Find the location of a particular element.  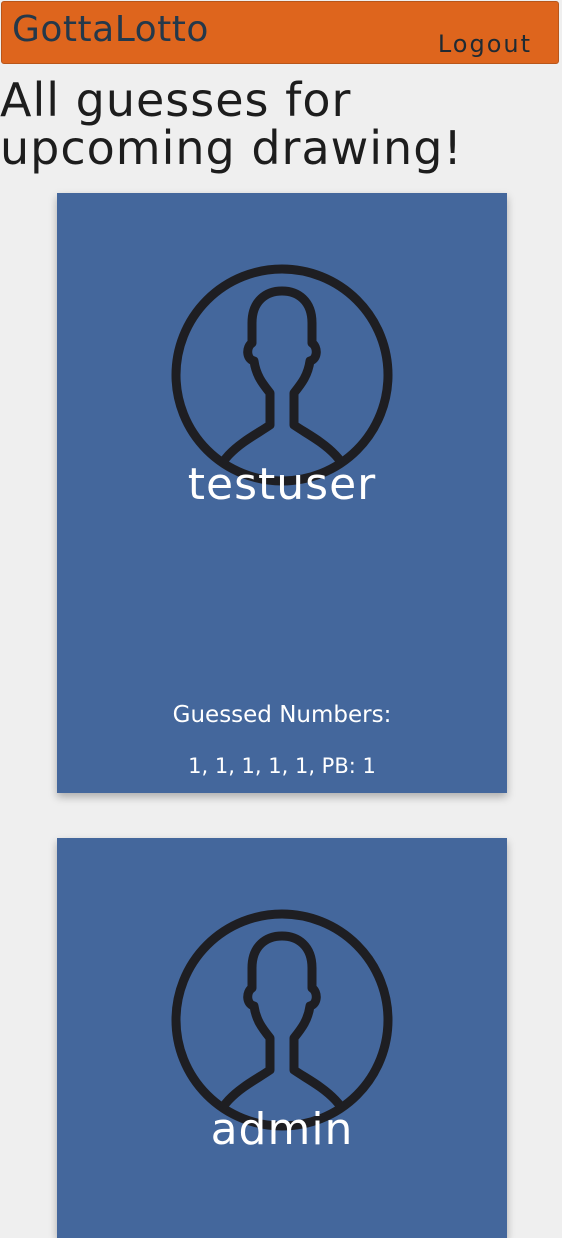

page-title: All guesses for upcoming drawing! is located at coordinates (281, 124).